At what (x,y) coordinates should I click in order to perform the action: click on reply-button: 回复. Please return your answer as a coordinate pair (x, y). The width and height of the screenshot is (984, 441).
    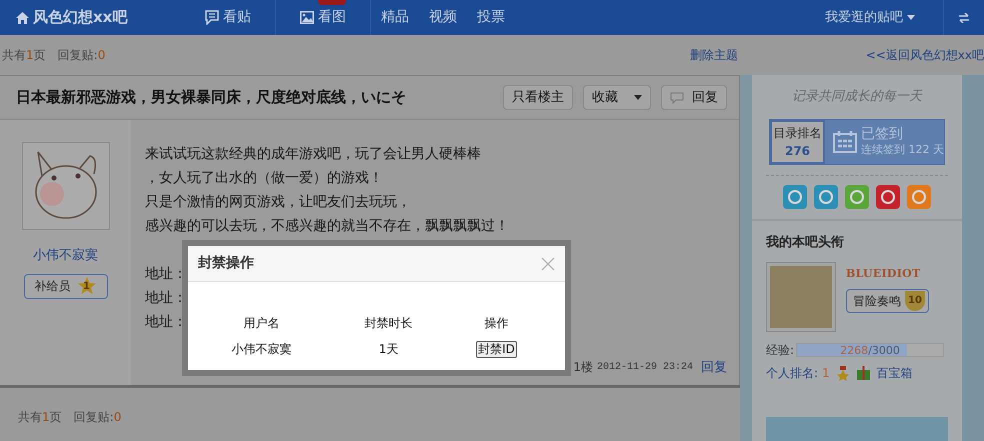
    Looking at the image, I should click on (694, 97).